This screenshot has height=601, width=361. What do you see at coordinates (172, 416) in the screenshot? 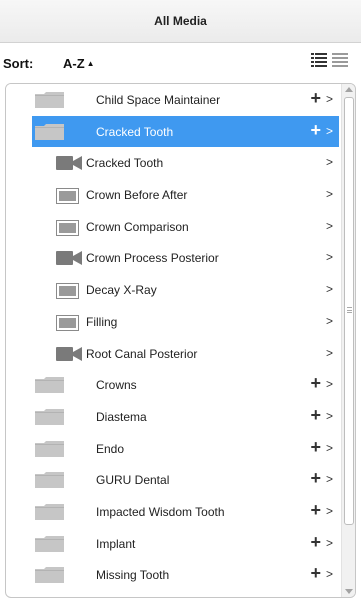
I see `folder-row: Diastema + >` at bounding box center [172, 416].